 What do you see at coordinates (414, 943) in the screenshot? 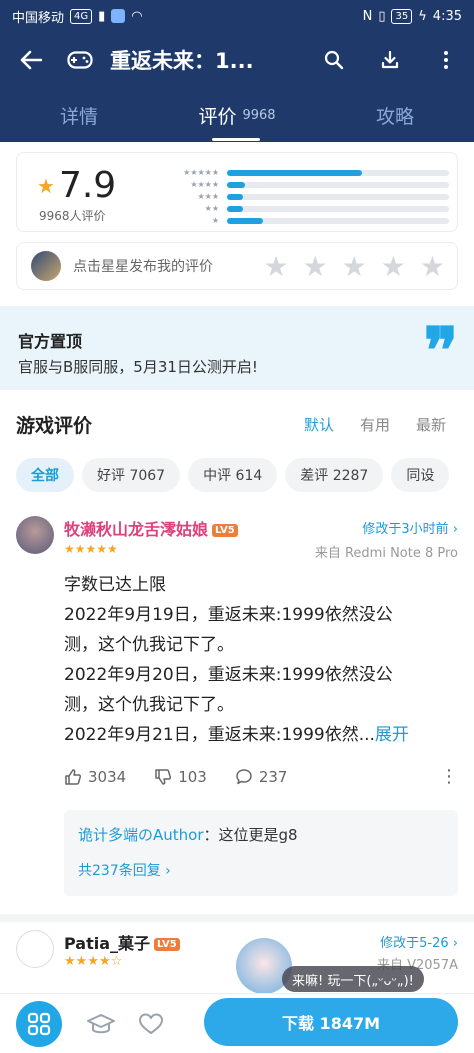
I see `modified-label: 修改于5-26` at bounding box center [414, 943].